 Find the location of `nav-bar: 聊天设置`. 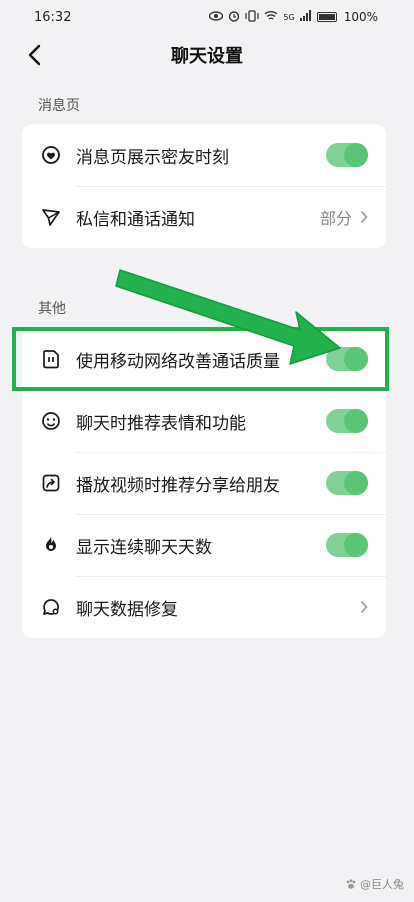

nav-bar: 聊天设置 is located at coordinates (207, 55).